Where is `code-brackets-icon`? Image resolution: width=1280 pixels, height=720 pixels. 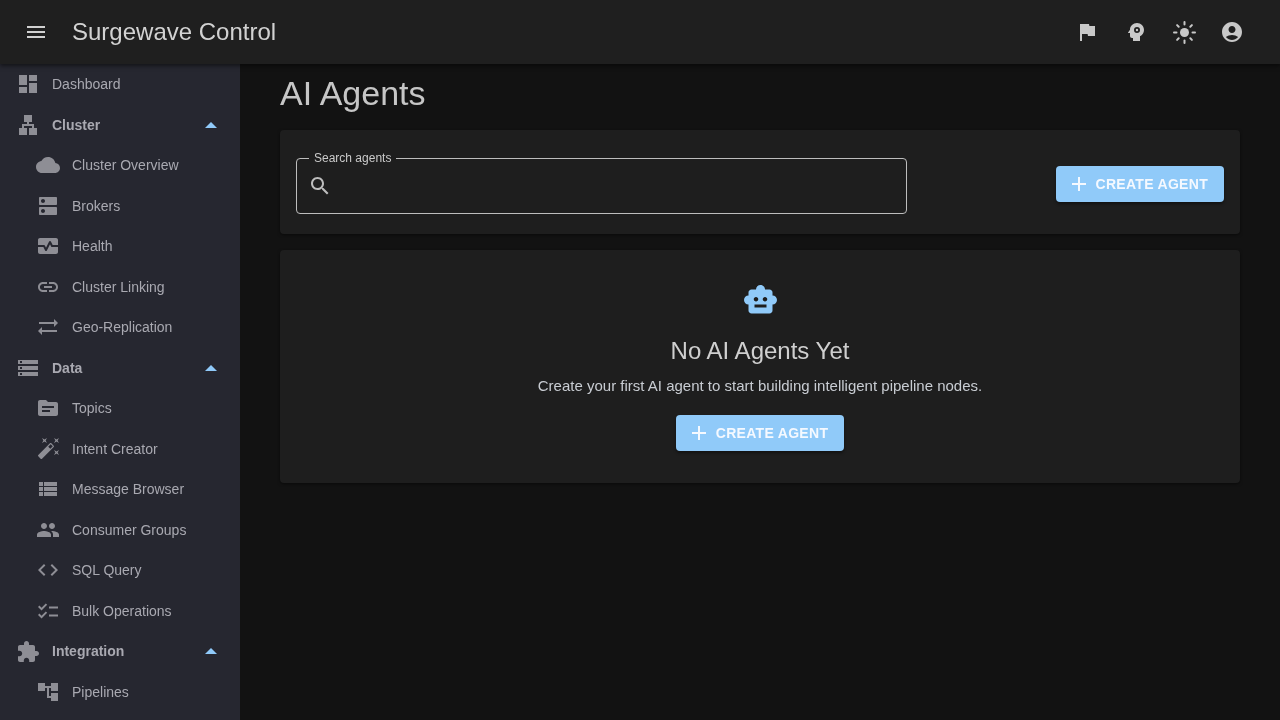 code-brackets-icon is located at coordinates (48, 570).